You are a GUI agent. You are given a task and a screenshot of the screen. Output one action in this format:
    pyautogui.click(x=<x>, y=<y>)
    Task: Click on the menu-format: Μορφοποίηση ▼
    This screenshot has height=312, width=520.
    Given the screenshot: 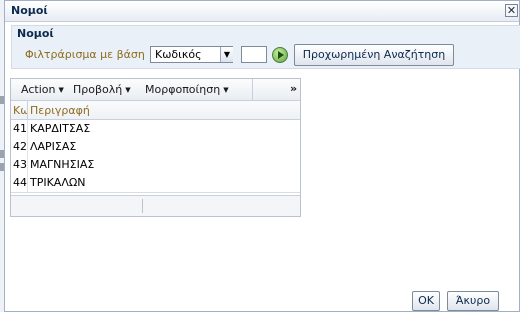 What is the action you would take?
    pyautogui.click(x=187, y=89)
    